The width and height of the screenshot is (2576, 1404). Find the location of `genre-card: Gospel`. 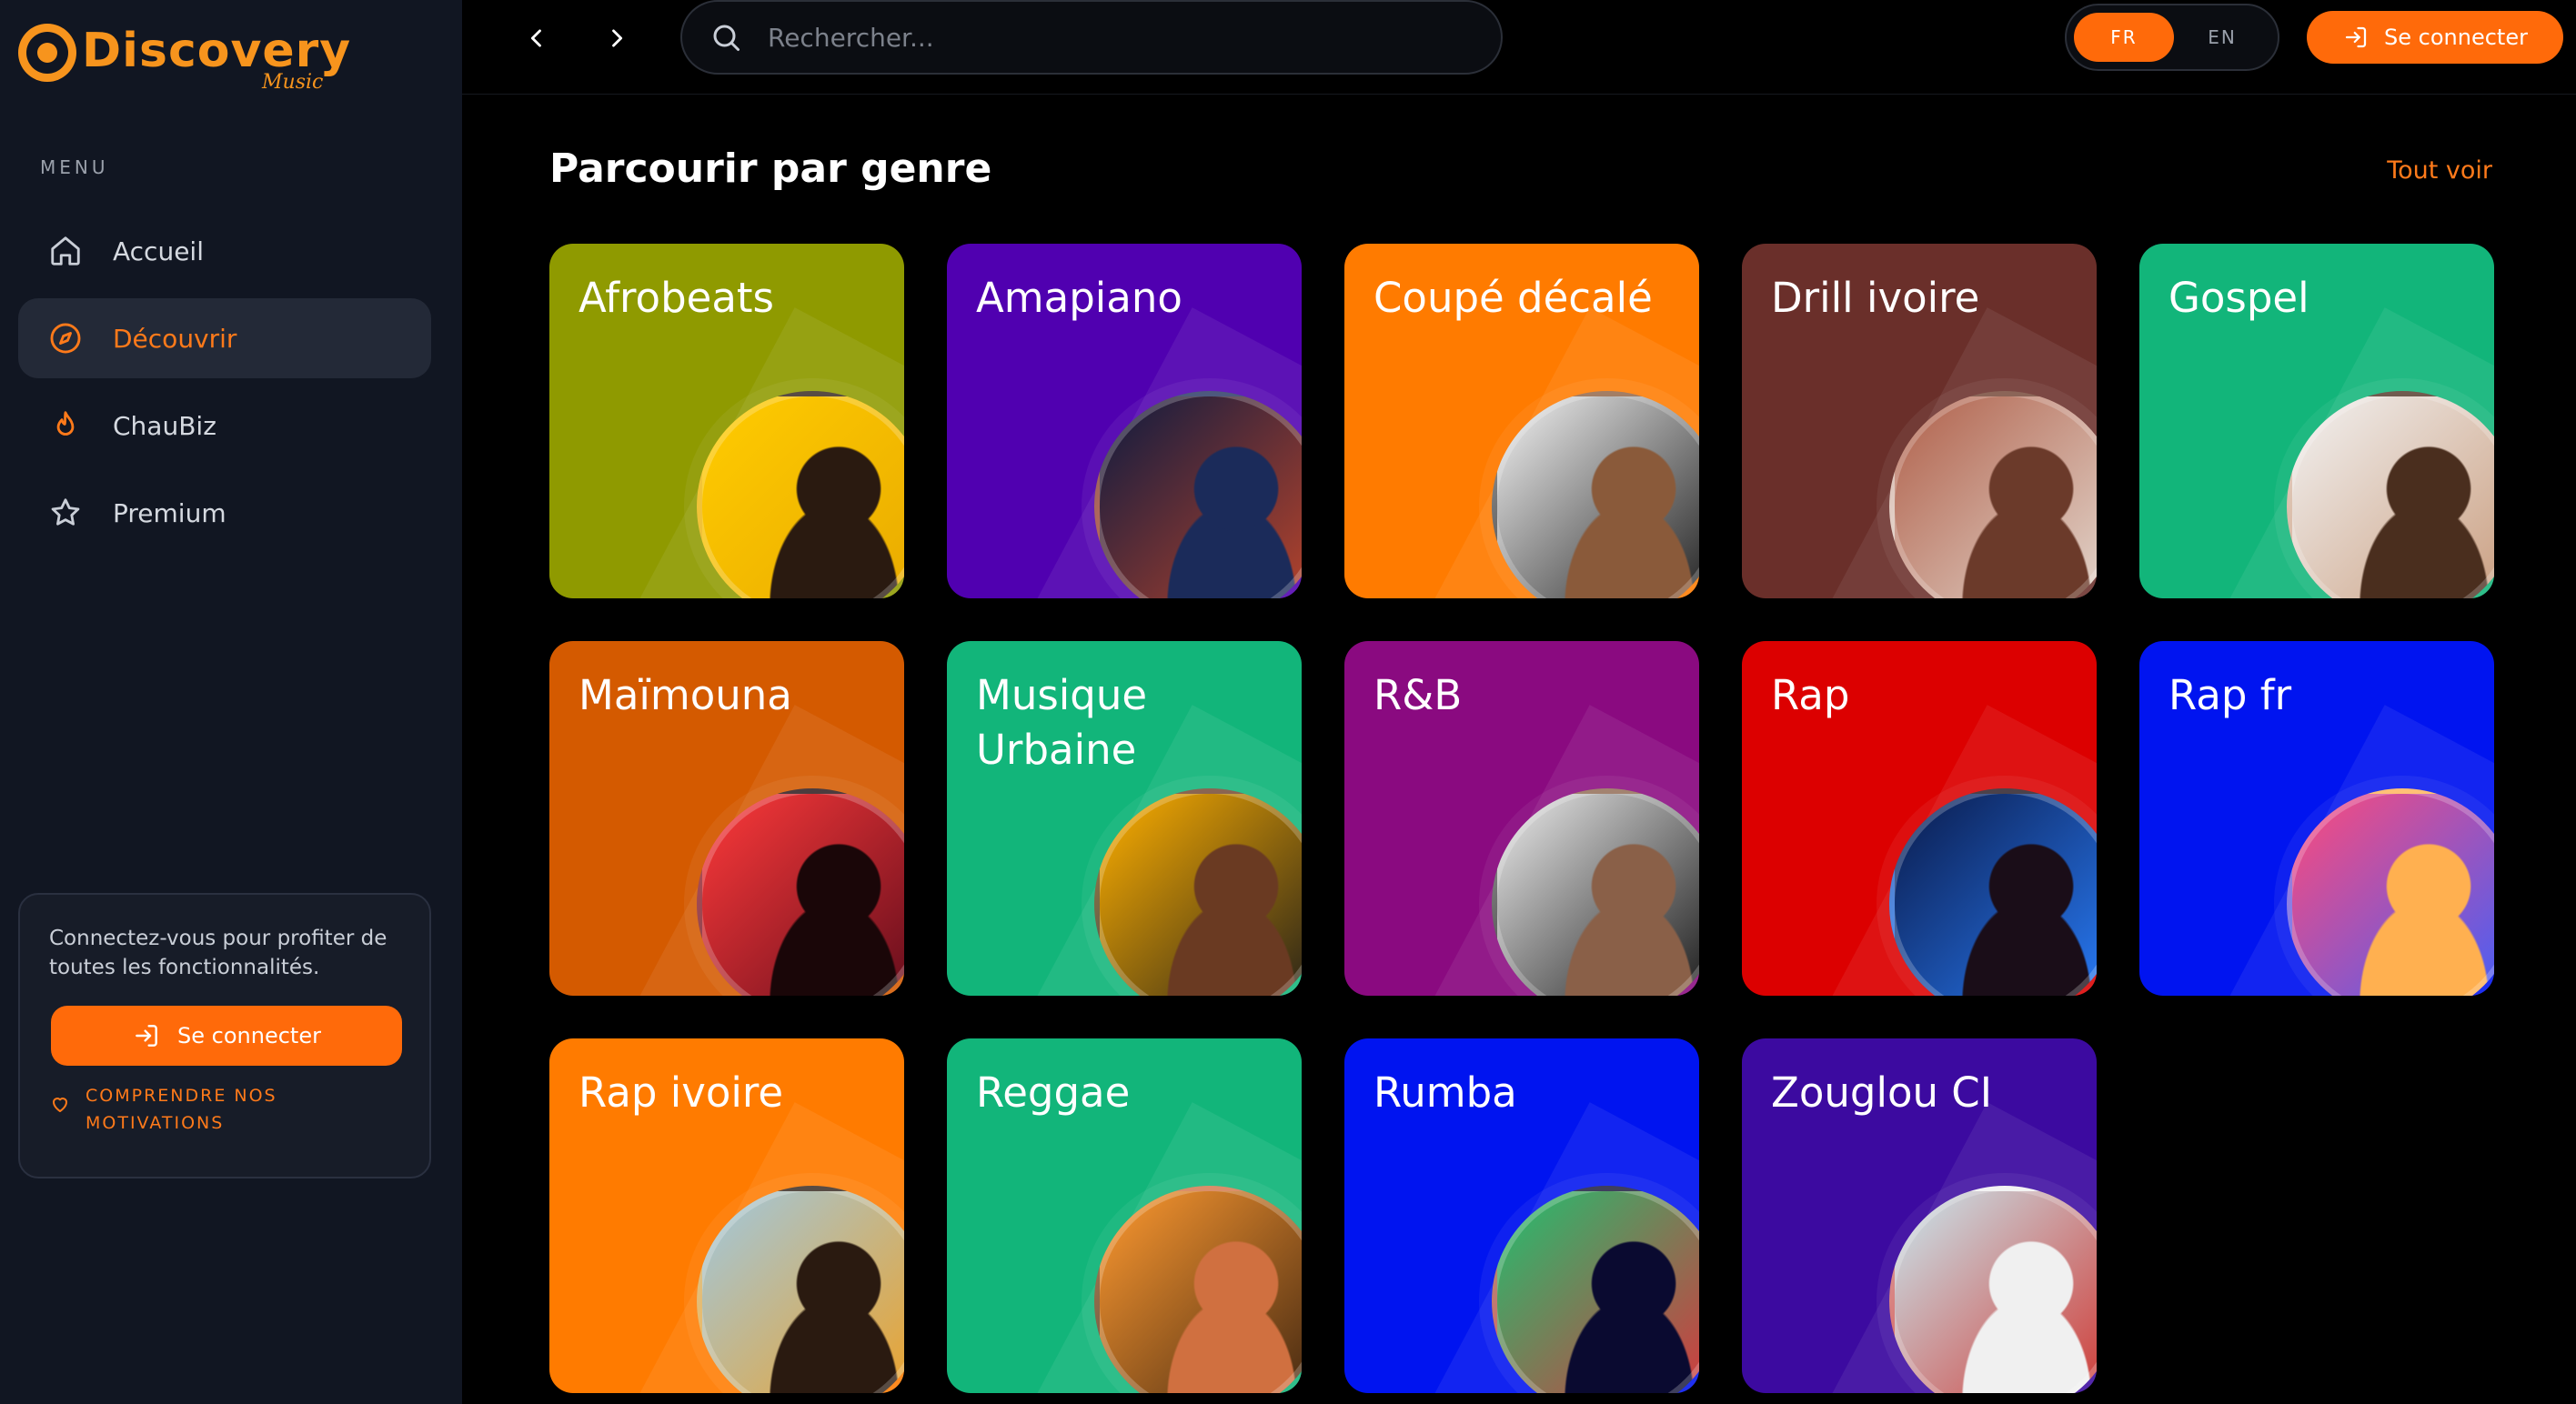

genre-card: Gospel is located at coordinates (2316, 421).